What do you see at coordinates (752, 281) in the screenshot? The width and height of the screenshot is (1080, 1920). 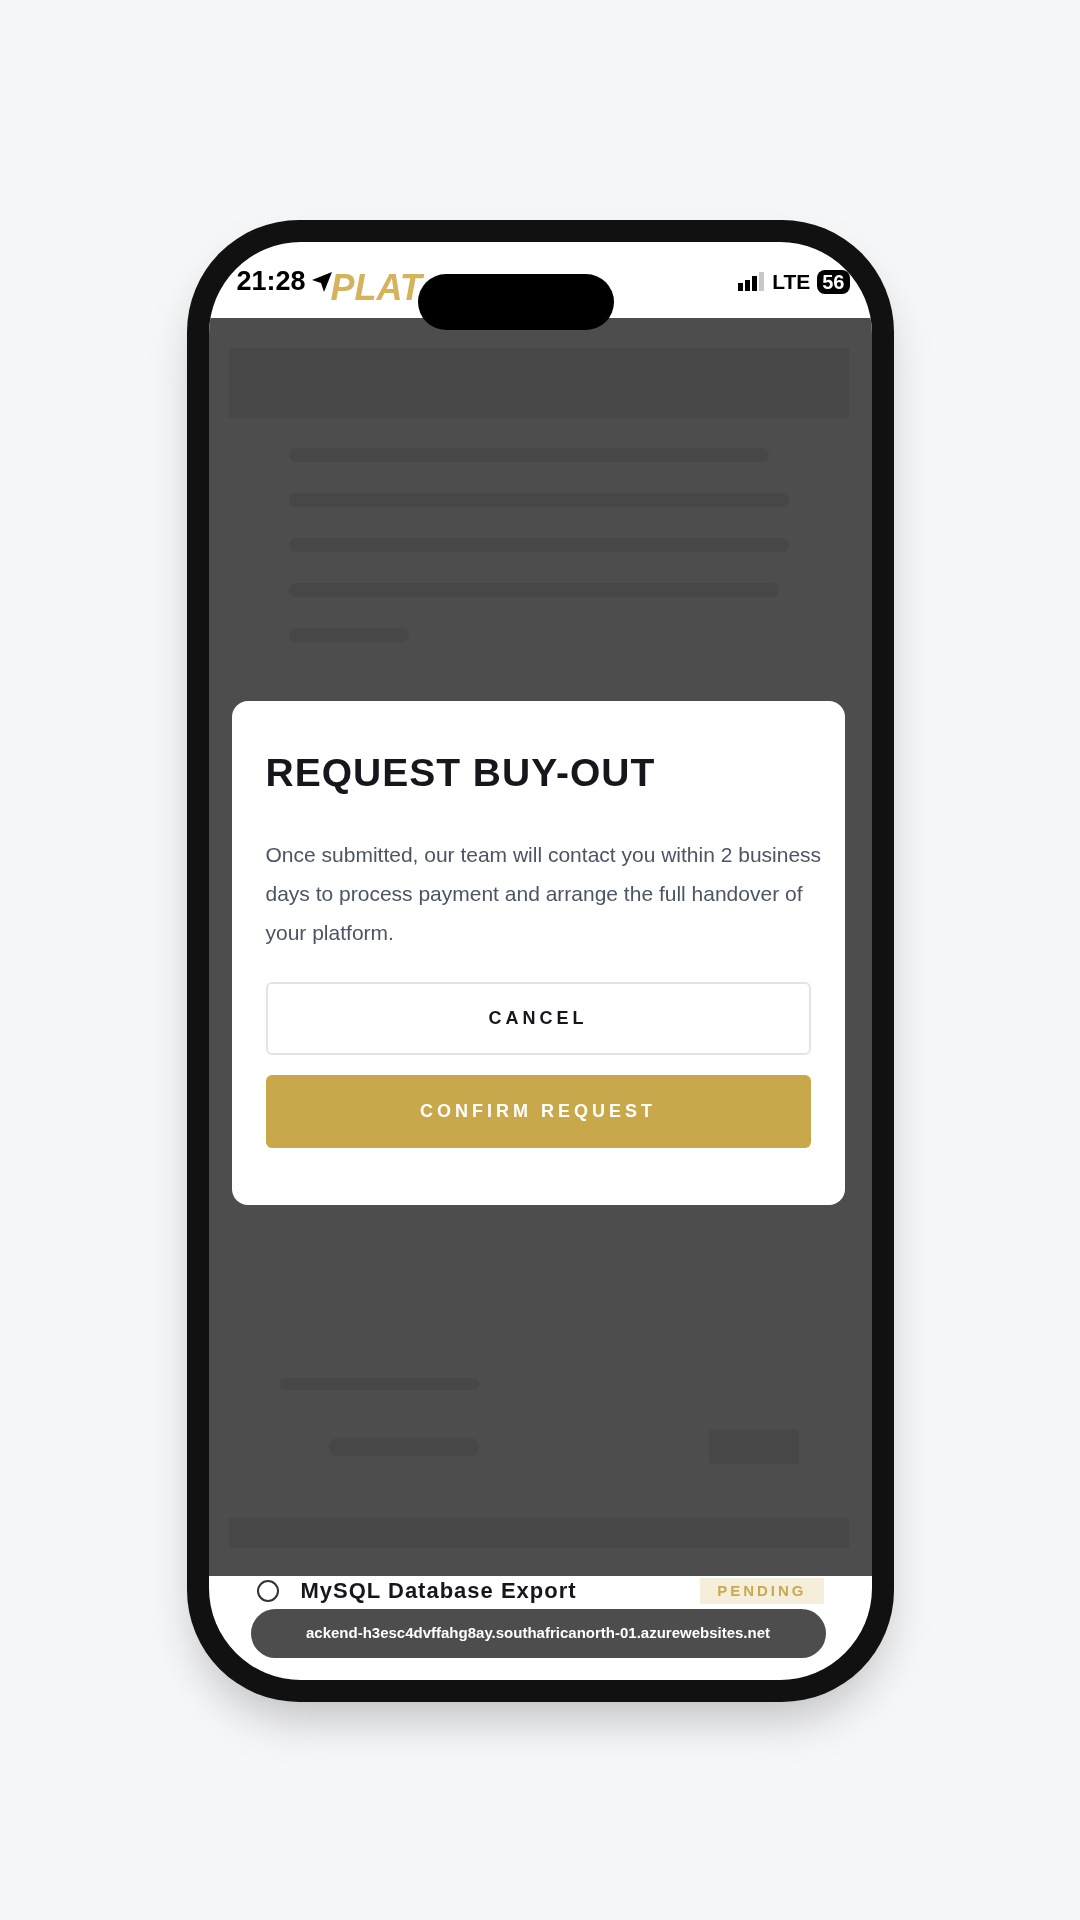 I see `signal-icon` at bounding box center [752, 281].